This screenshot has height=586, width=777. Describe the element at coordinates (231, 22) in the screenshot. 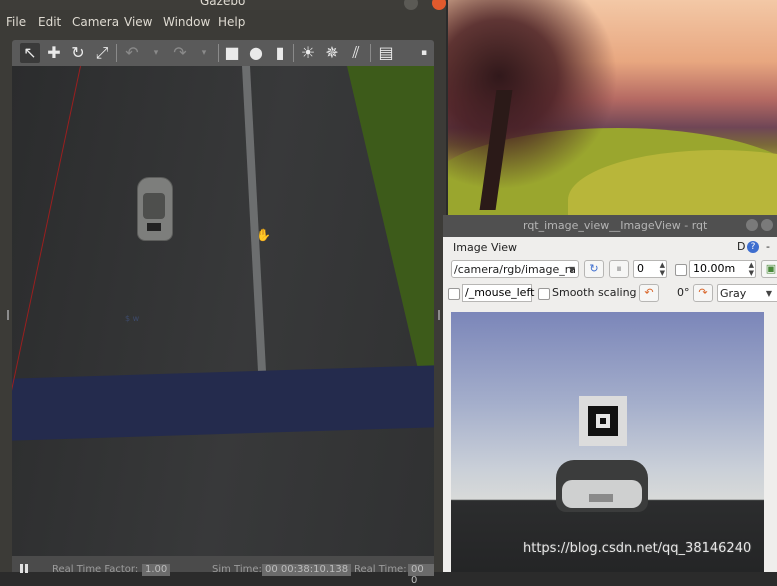

I see `menu-help: Help` at that location.